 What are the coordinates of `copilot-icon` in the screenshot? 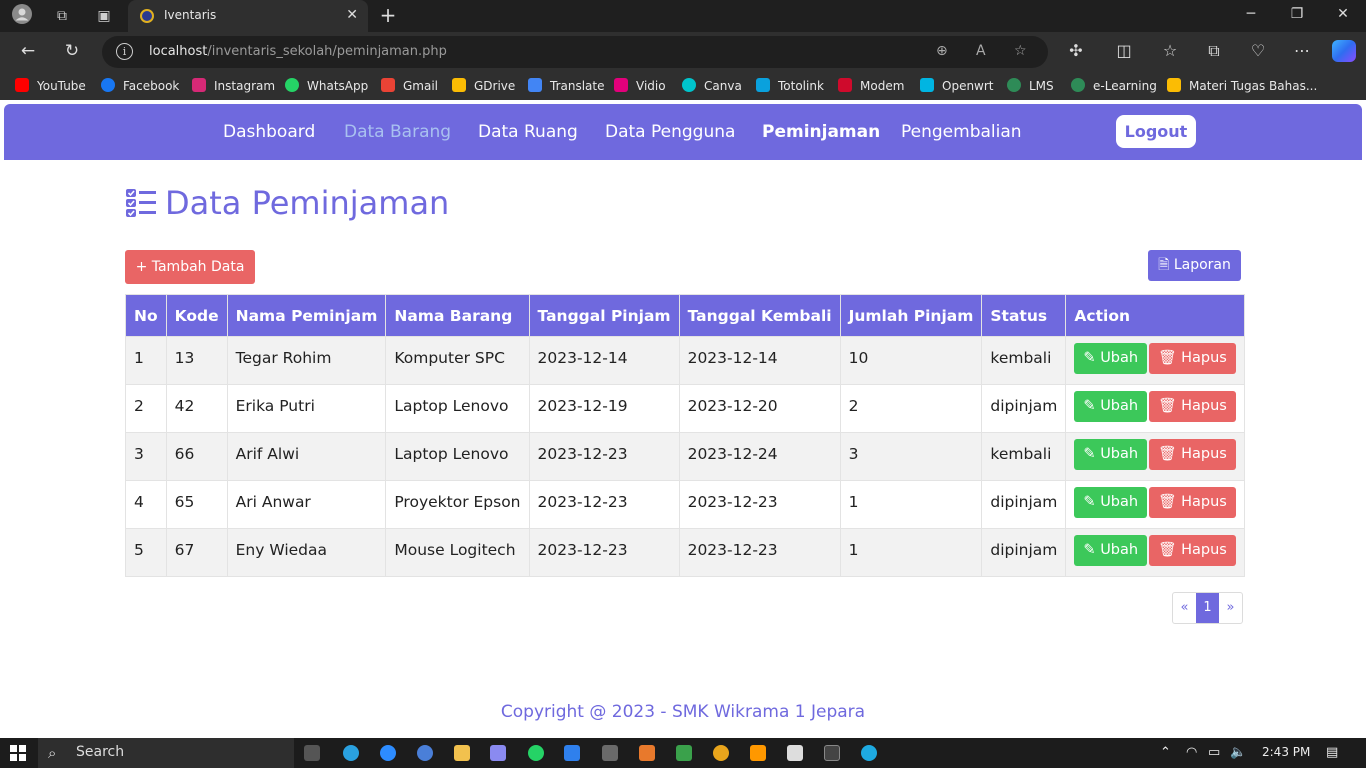 It's located at (1344, 51).